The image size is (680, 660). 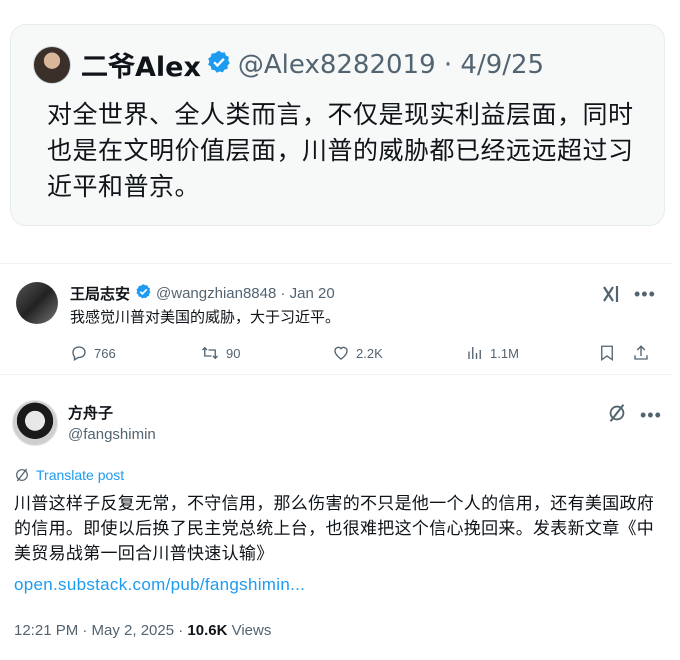 I want to click on author-name: 方舟子, so click(x=90, y=412).